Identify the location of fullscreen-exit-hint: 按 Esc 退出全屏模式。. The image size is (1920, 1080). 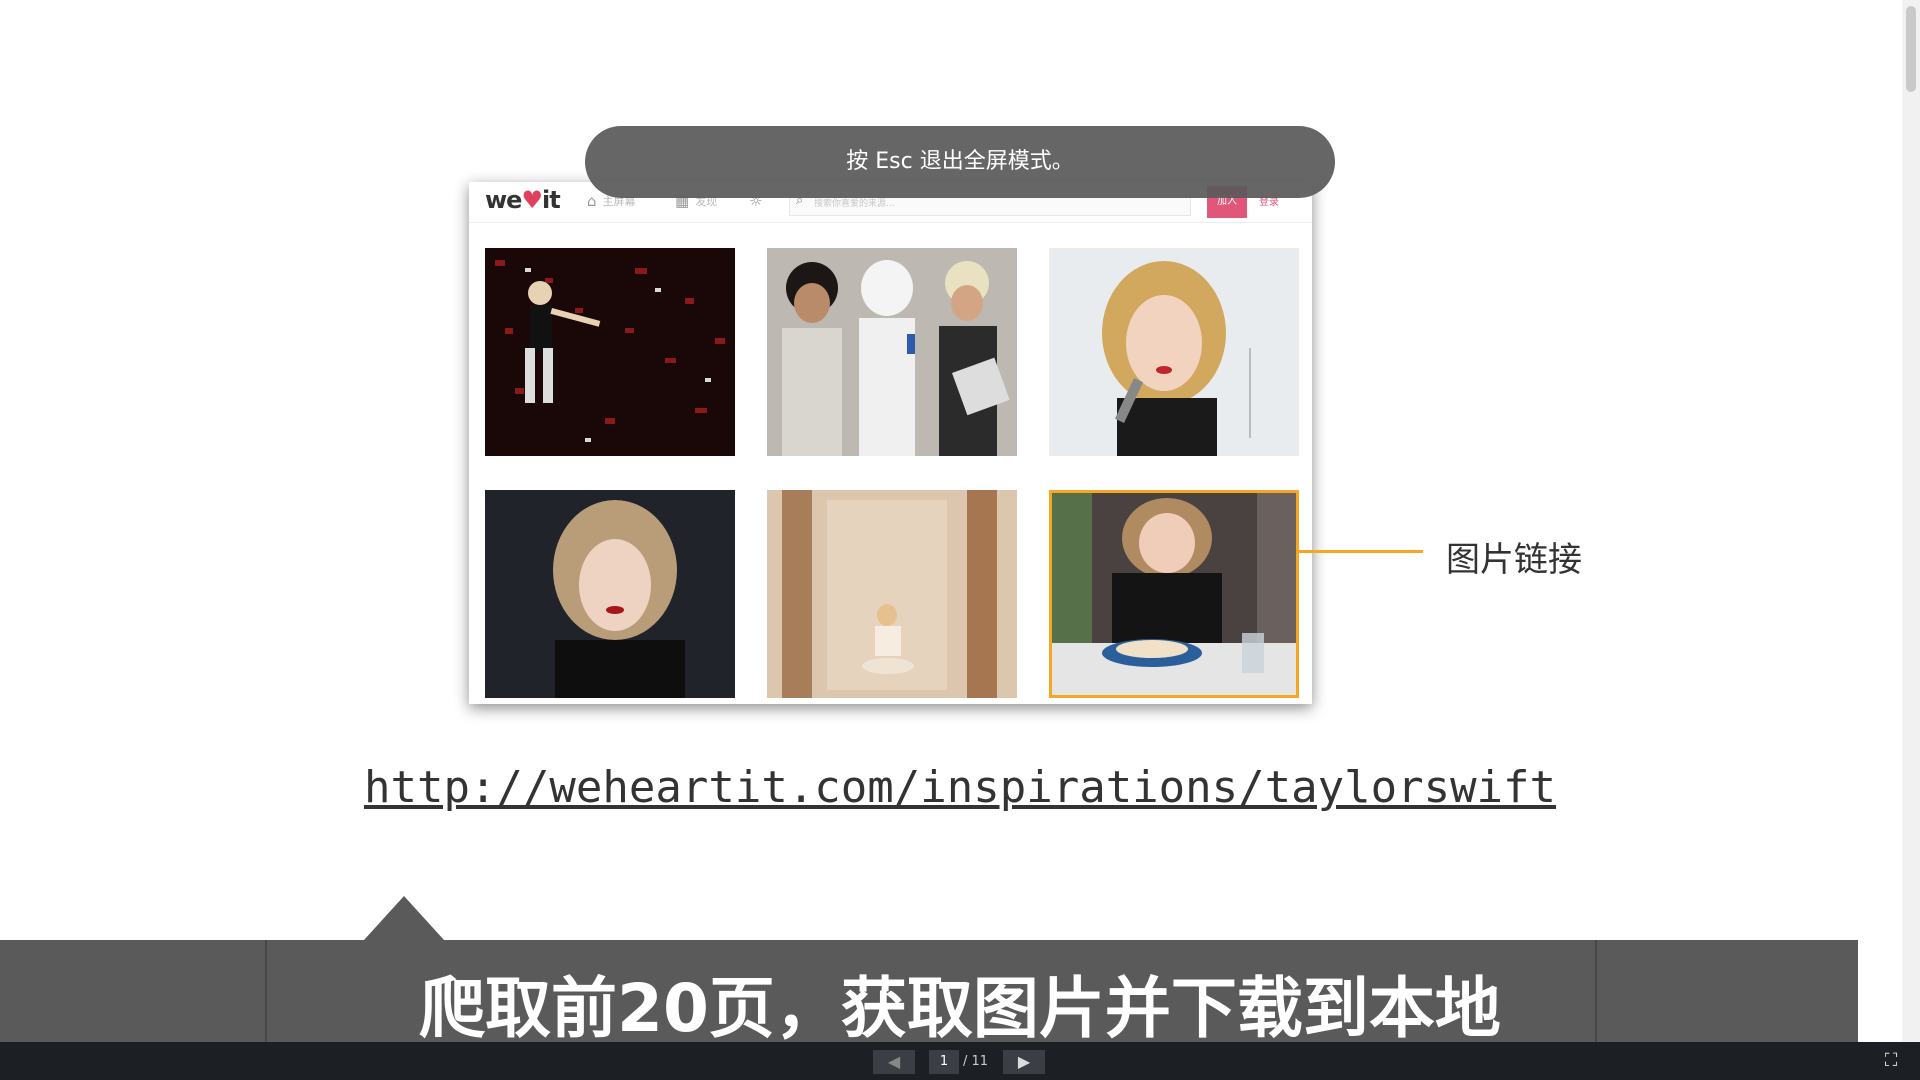
(960, 162).